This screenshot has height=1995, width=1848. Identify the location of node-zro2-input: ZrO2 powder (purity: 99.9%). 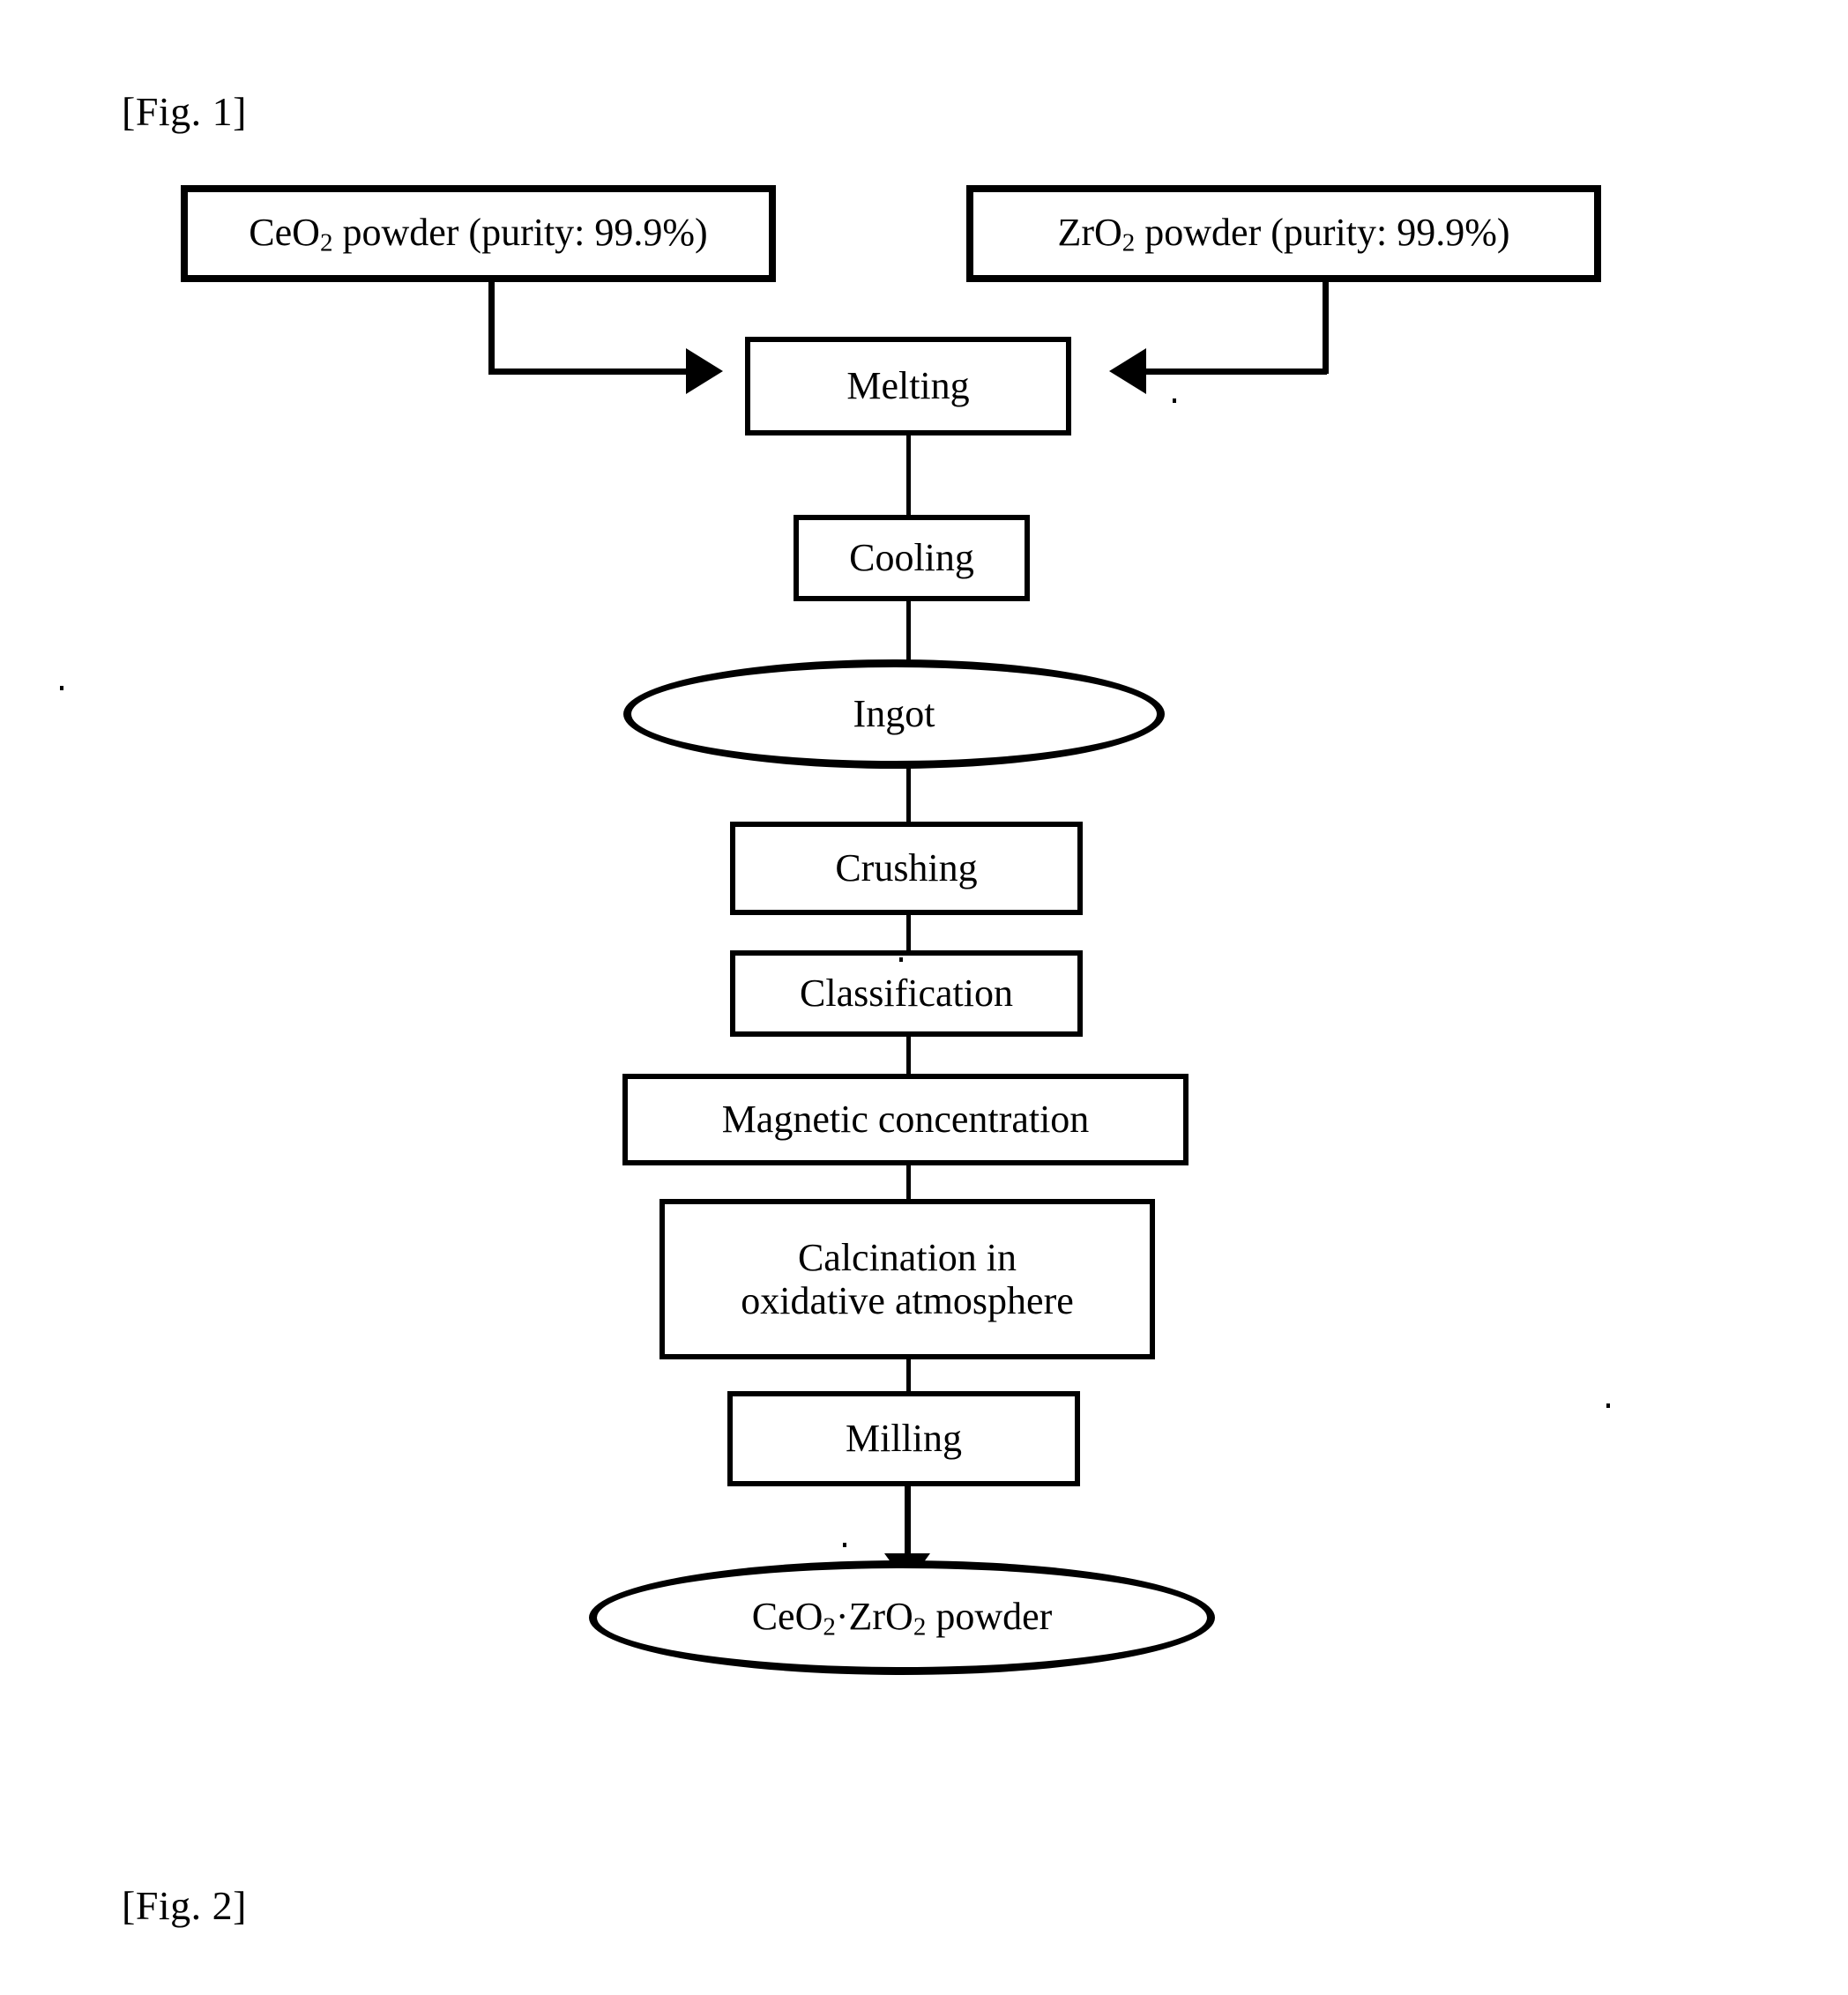
(1283, 233).